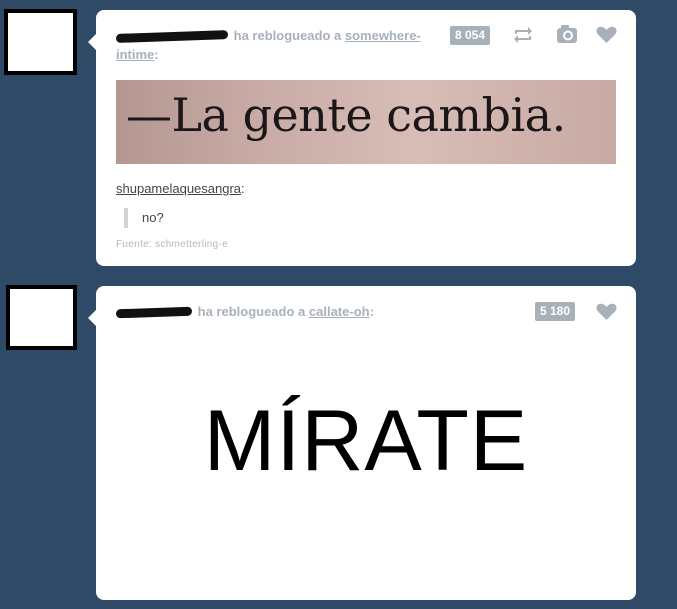 This screenshot has width=677, height=609. What do you see at coordinates (567, 36) in the screenshot?
I see `camera-icon` at bounding box center [567, 36].